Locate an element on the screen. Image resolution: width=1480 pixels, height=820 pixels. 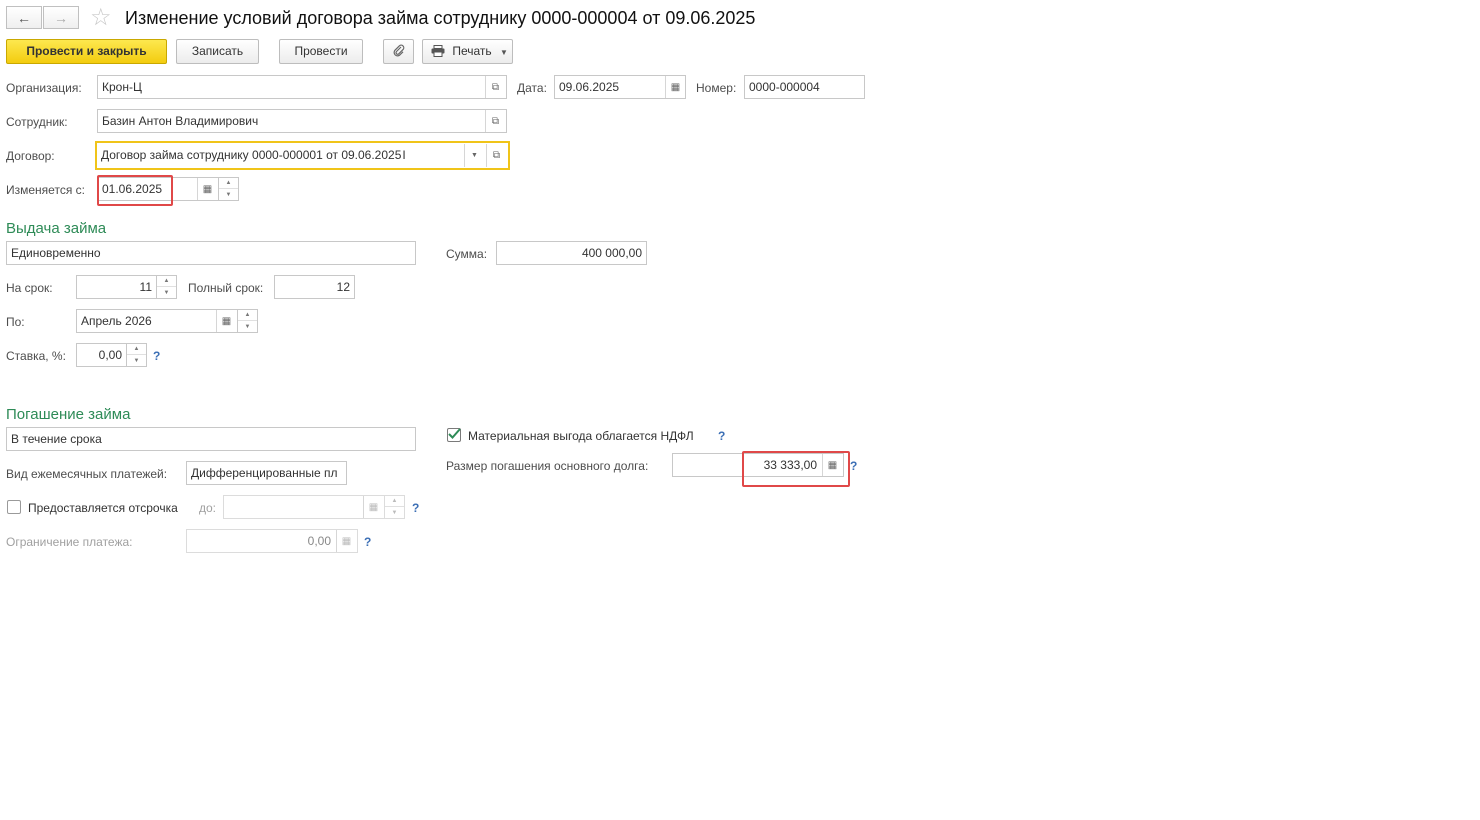
checkmark-icon is located at coordinates (454, 433).